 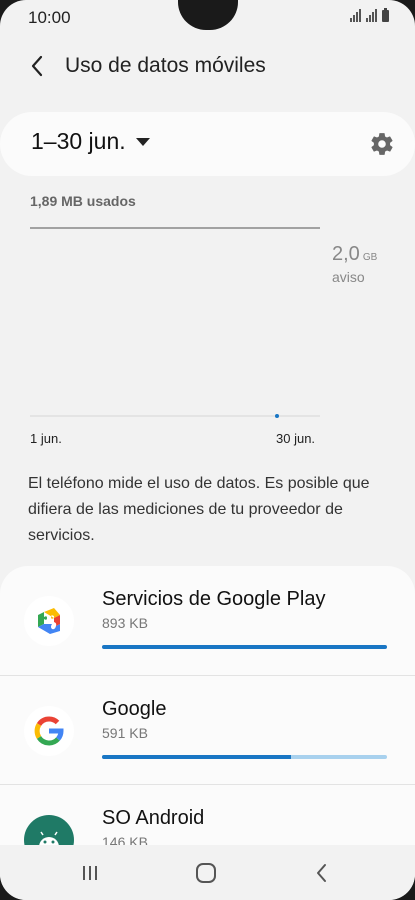 I want to click on list-item: Servicios de Google Play 893 KB, so click(x=207, y=620).